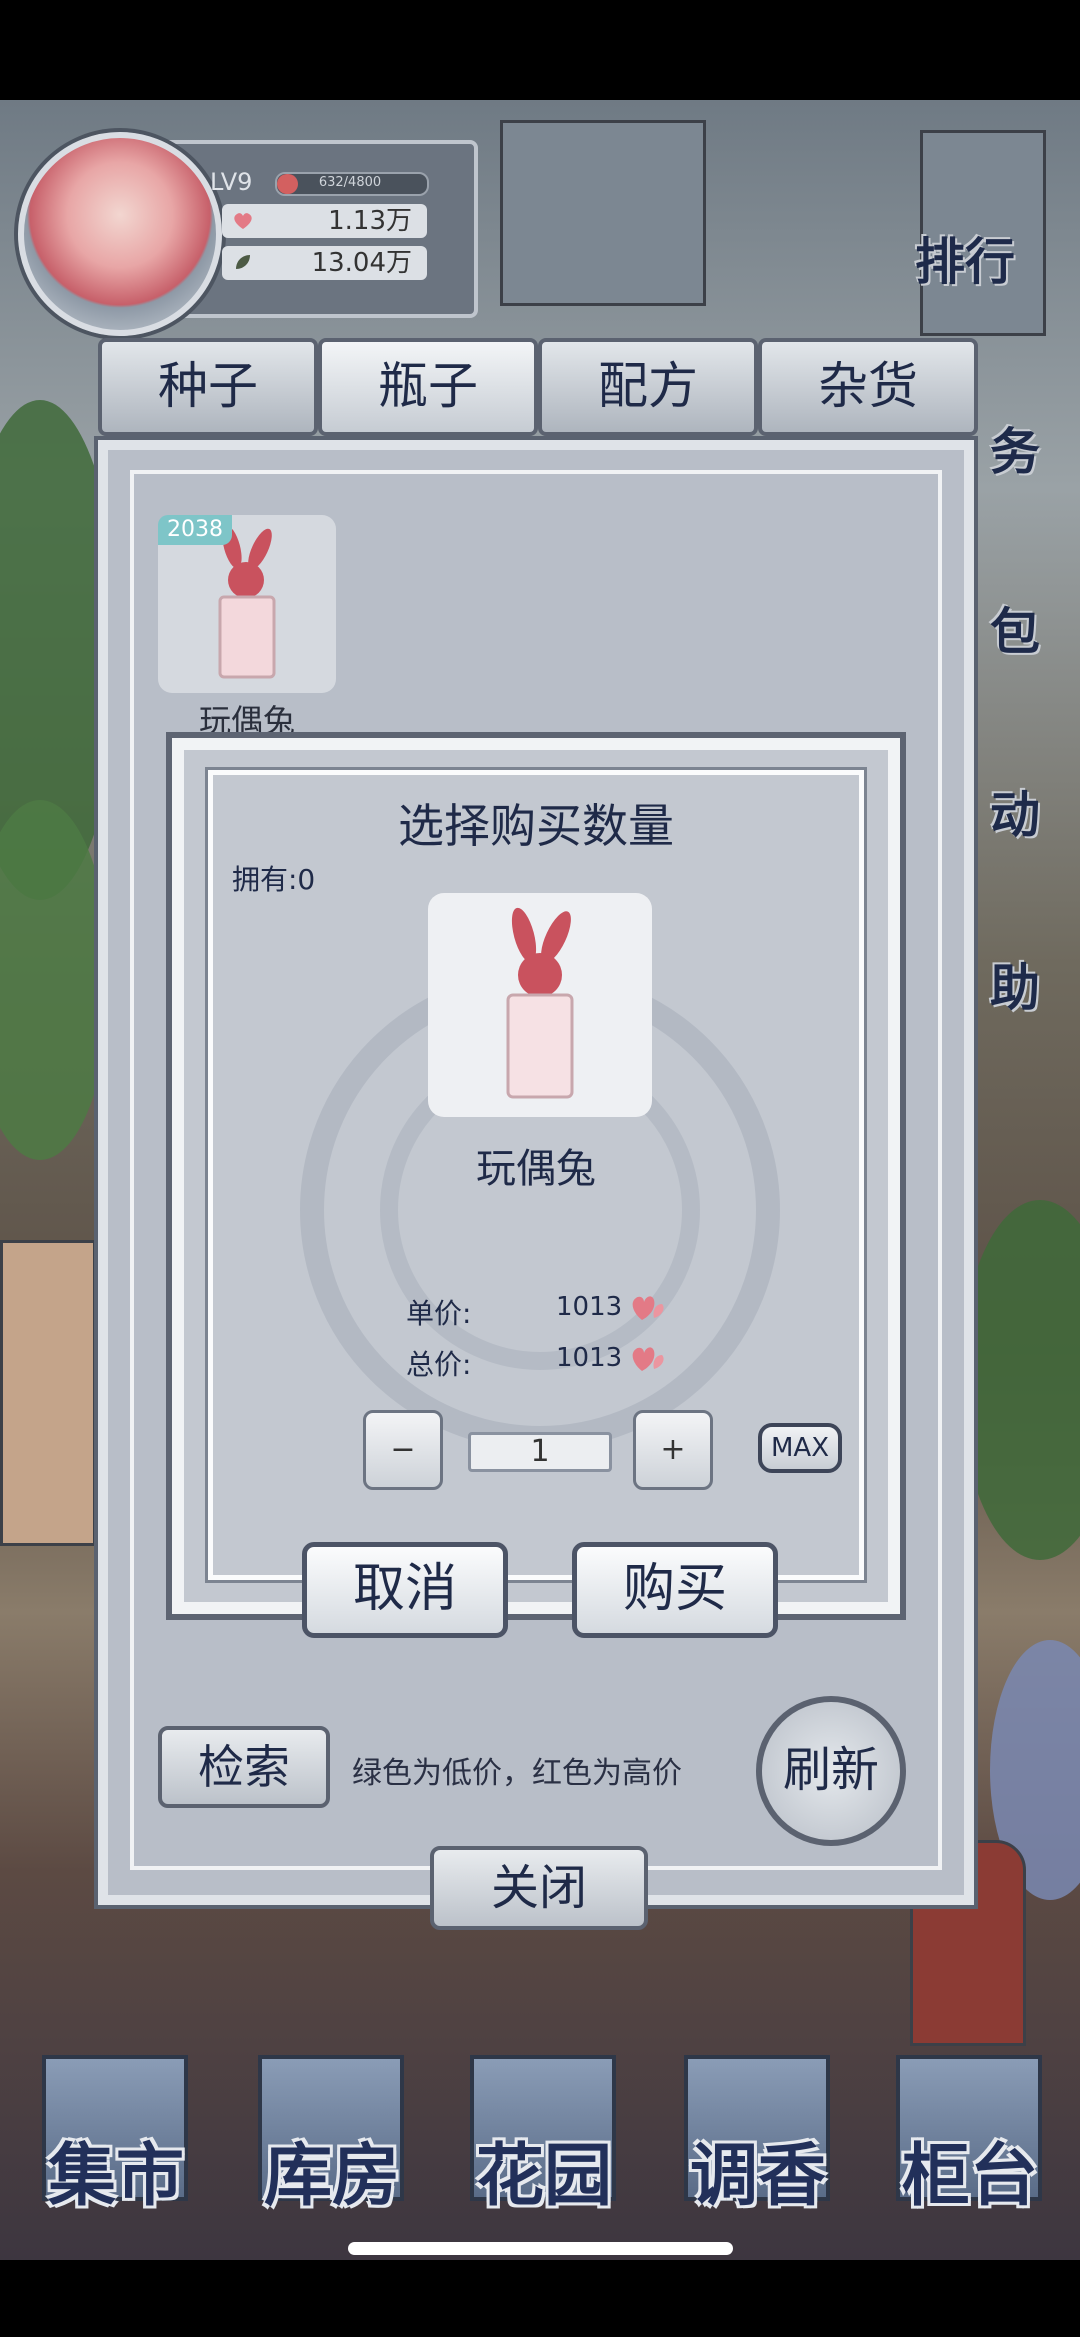 The width and height of the screenshot is (1080, 2337). Describe the element at coordinates (403, 1450) in the screenshot. I see `decrement-button: −` at that location.